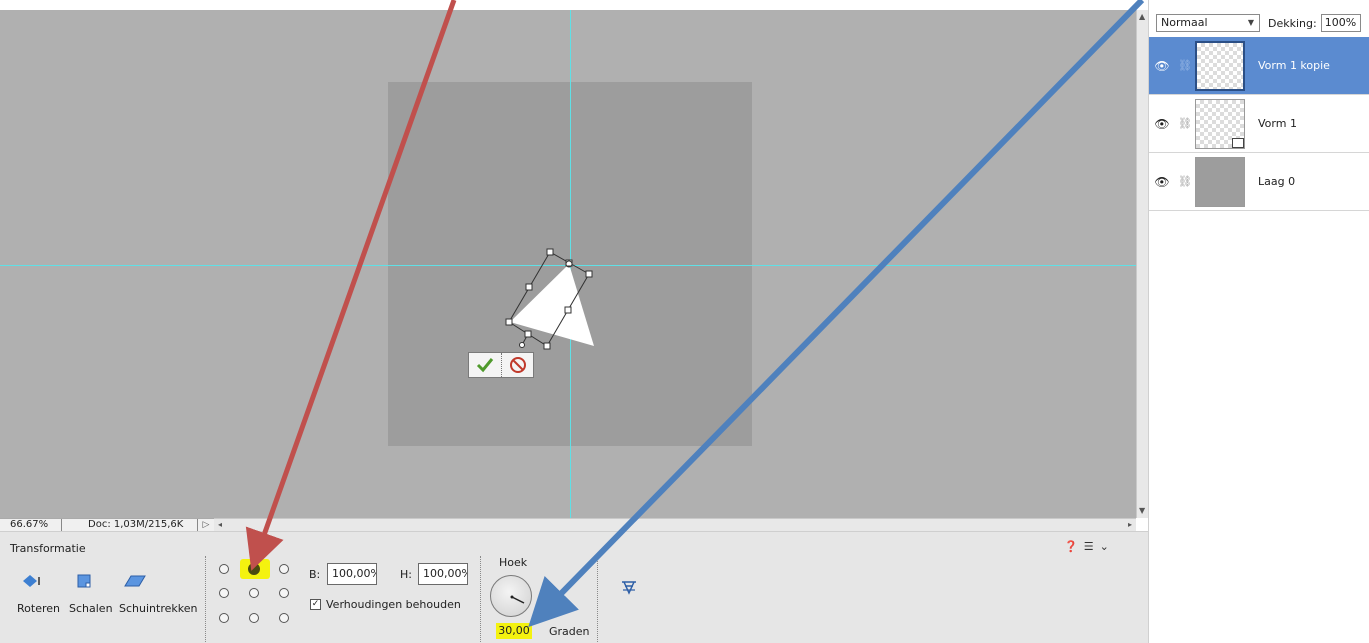 The width and height of the screenshot is (1369, 643). I want to click on reference-point-bottom-right, so click(284, 618).